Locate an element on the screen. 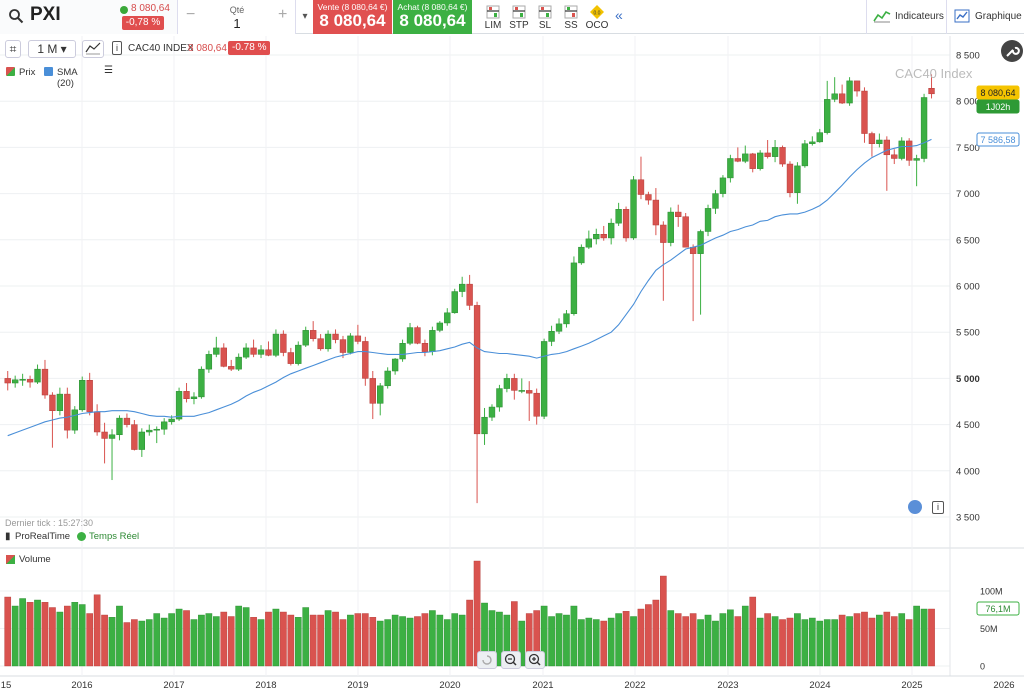 Image resolution: width=1024 pixels, height=693 pixels. info-icon: i is located at coordinates (117, 48).